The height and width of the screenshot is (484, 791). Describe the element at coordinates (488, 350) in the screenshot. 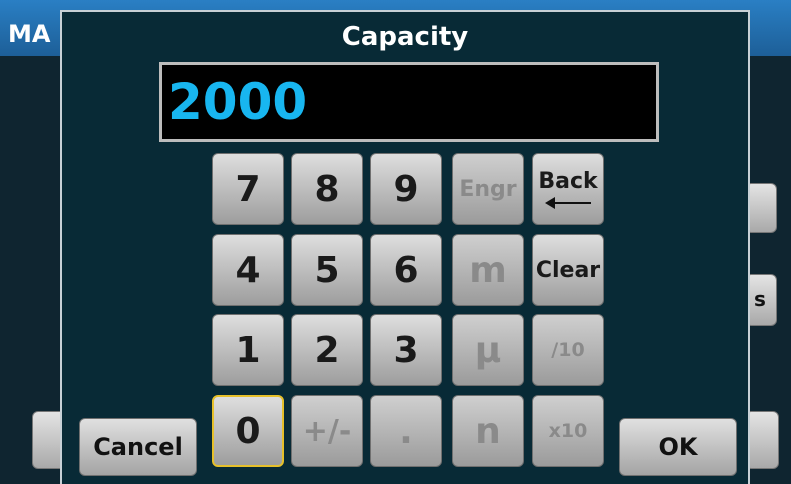

I see `key-micro: μ` at that location.